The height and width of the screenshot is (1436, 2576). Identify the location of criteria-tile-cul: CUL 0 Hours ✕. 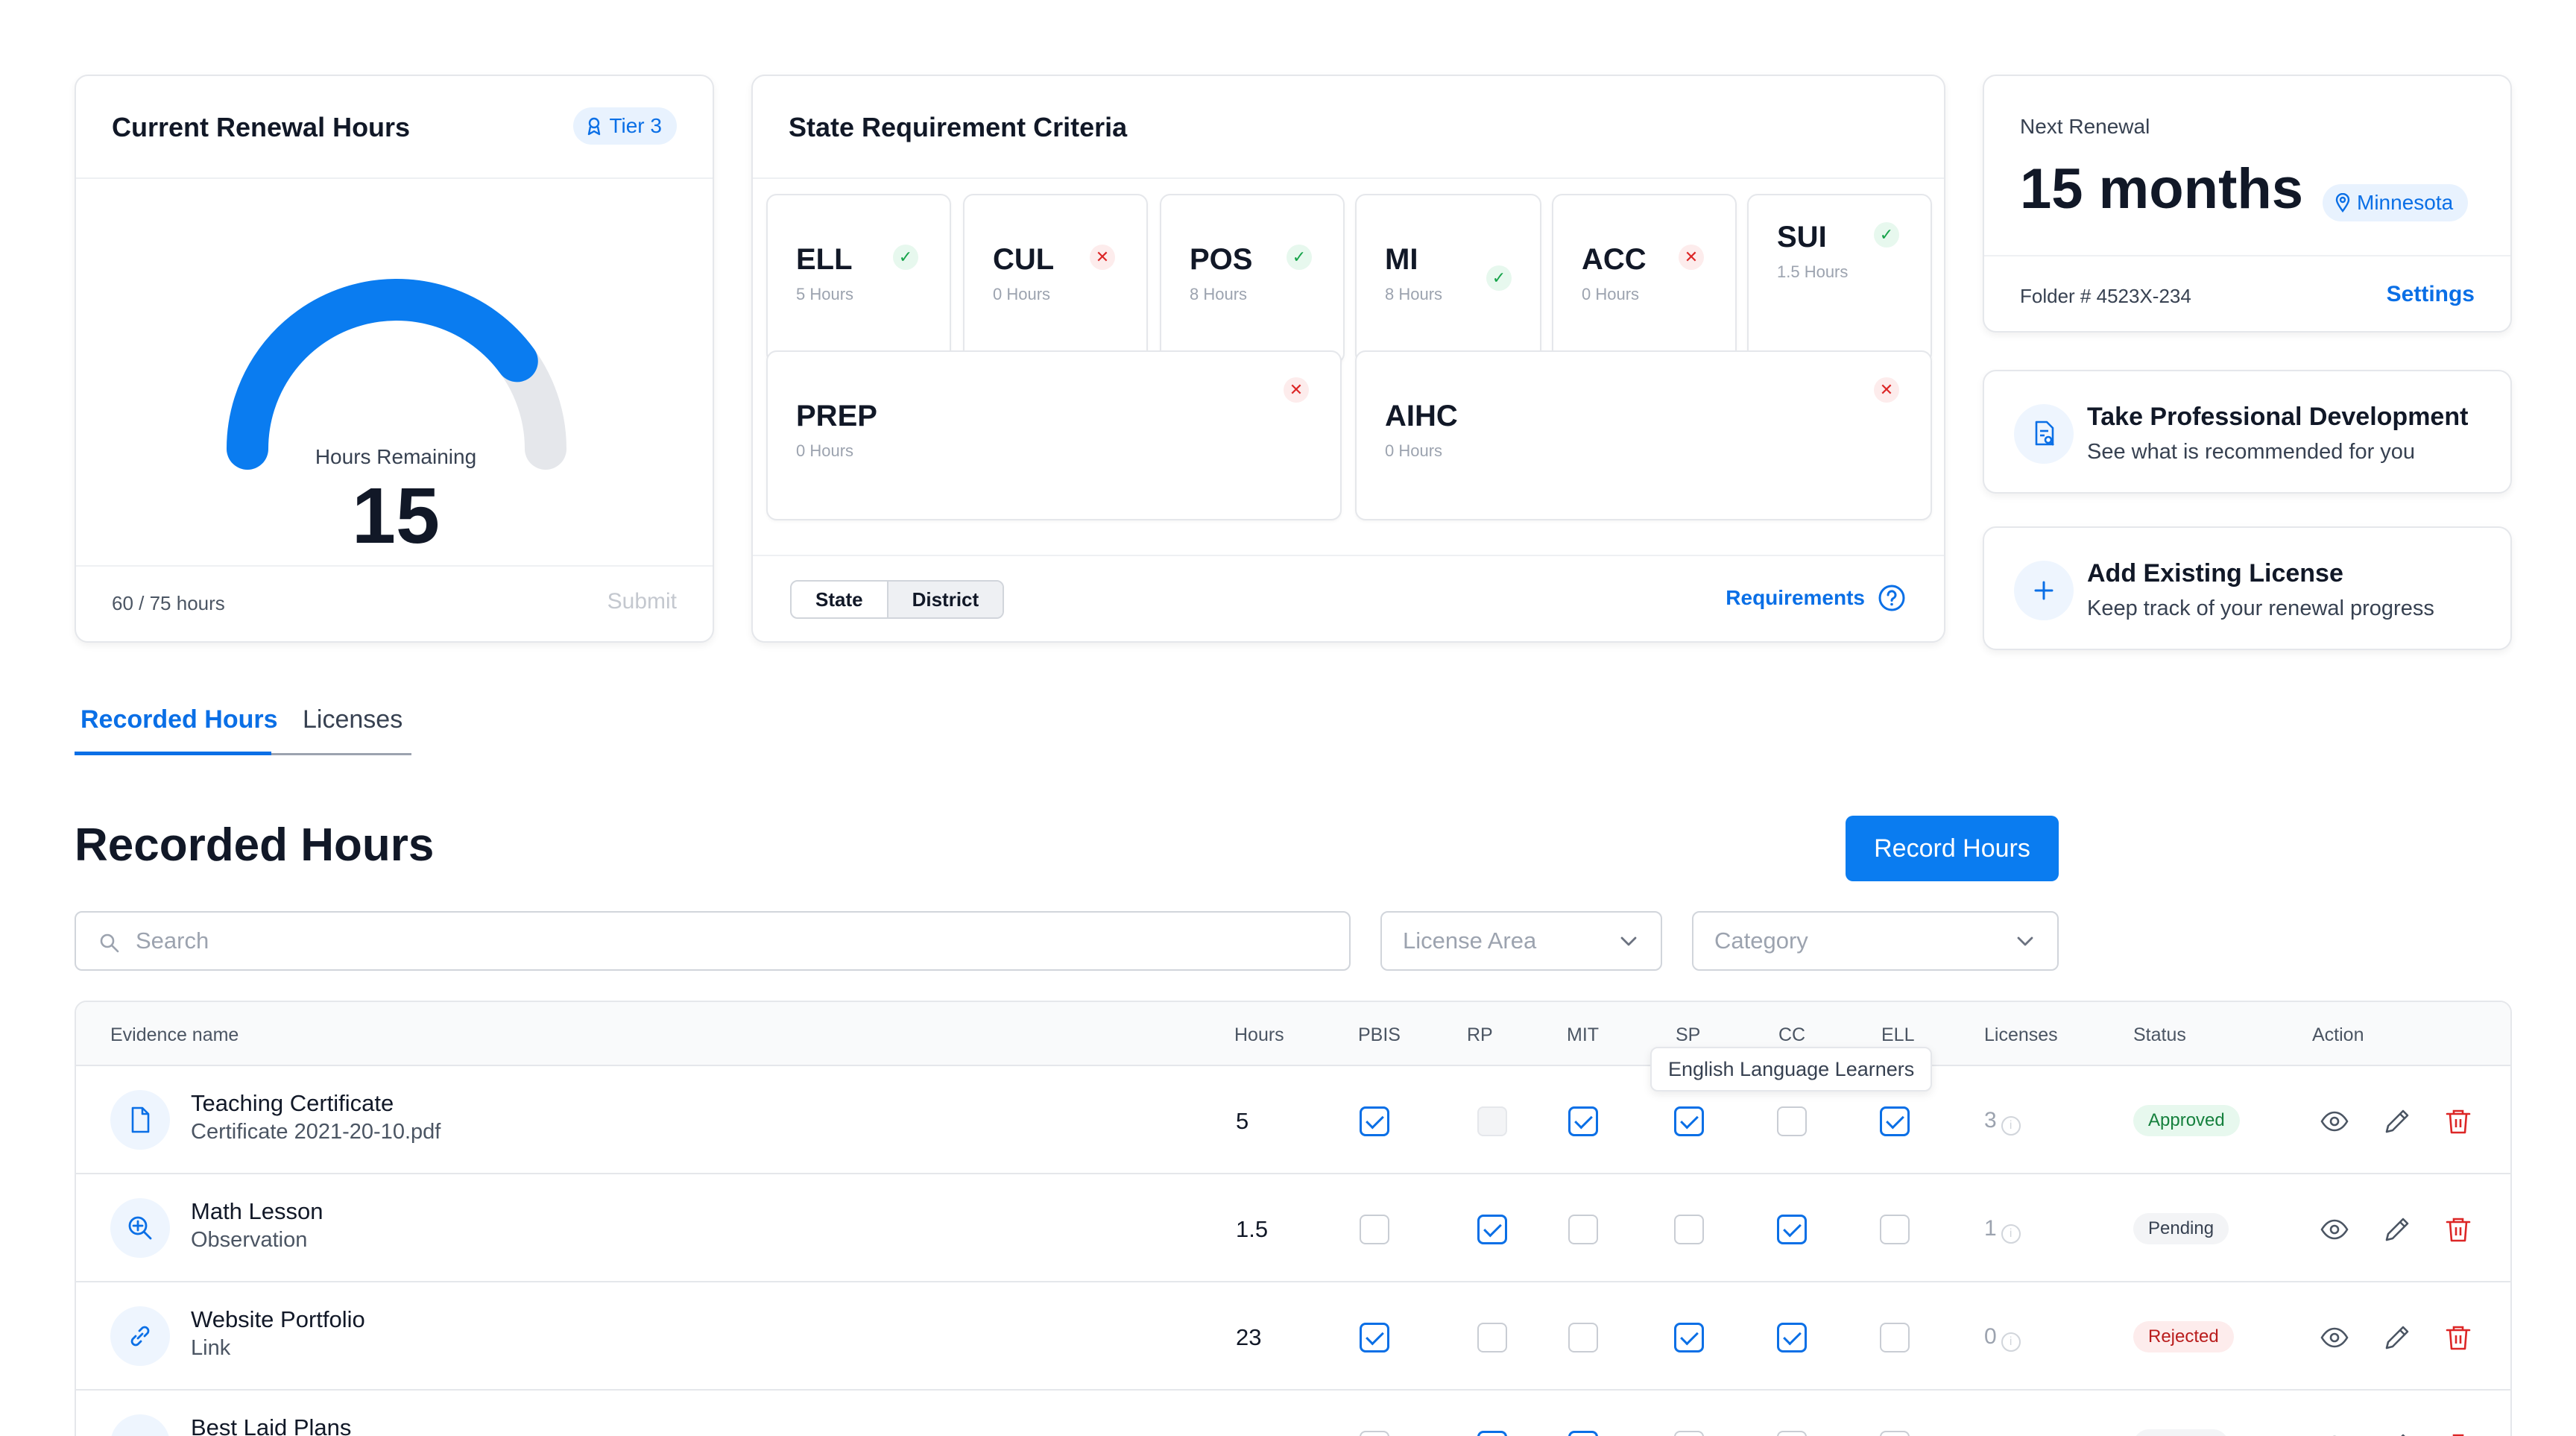
(1055, 279).